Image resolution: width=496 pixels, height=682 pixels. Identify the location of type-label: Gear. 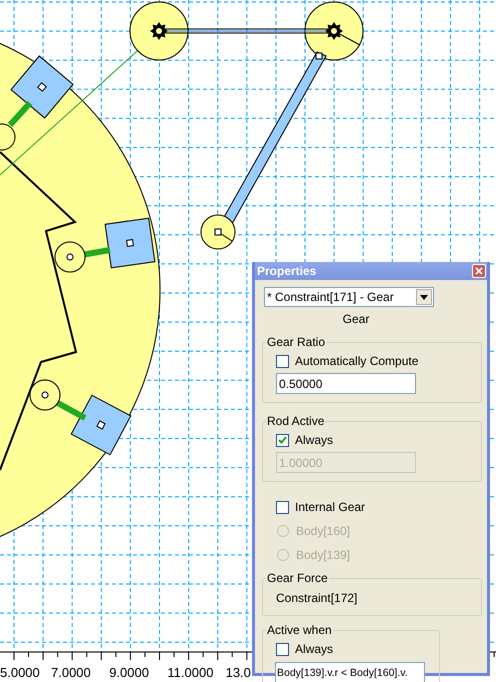
(356, 319).